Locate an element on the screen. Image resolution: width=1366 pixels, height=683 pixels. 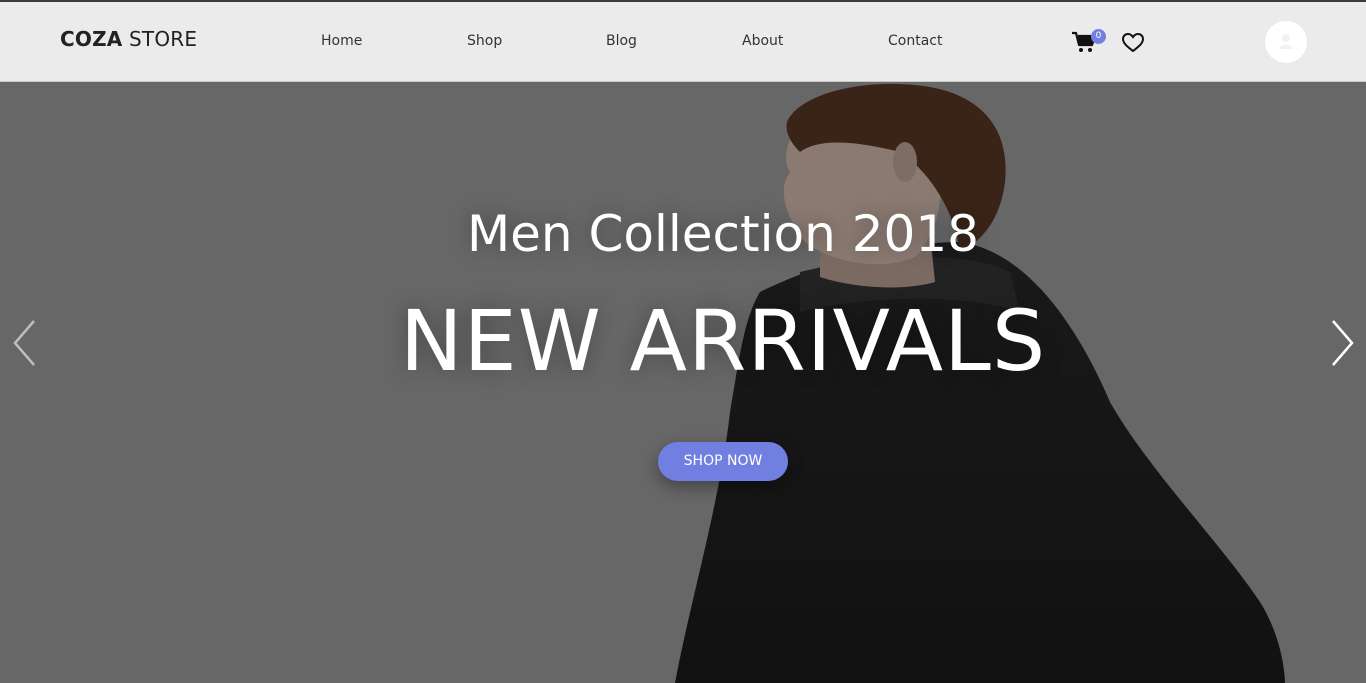
nav-shop: Shop is located at coordinates (484, 41).